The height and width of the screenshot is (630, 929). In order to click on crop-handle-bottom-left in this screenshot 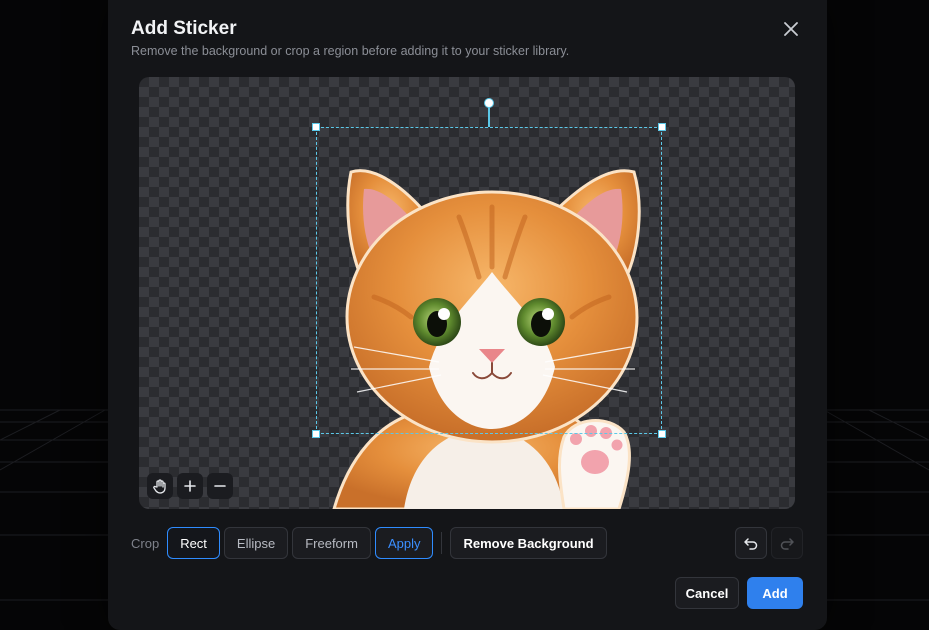, I will do `click(316, 434)`.